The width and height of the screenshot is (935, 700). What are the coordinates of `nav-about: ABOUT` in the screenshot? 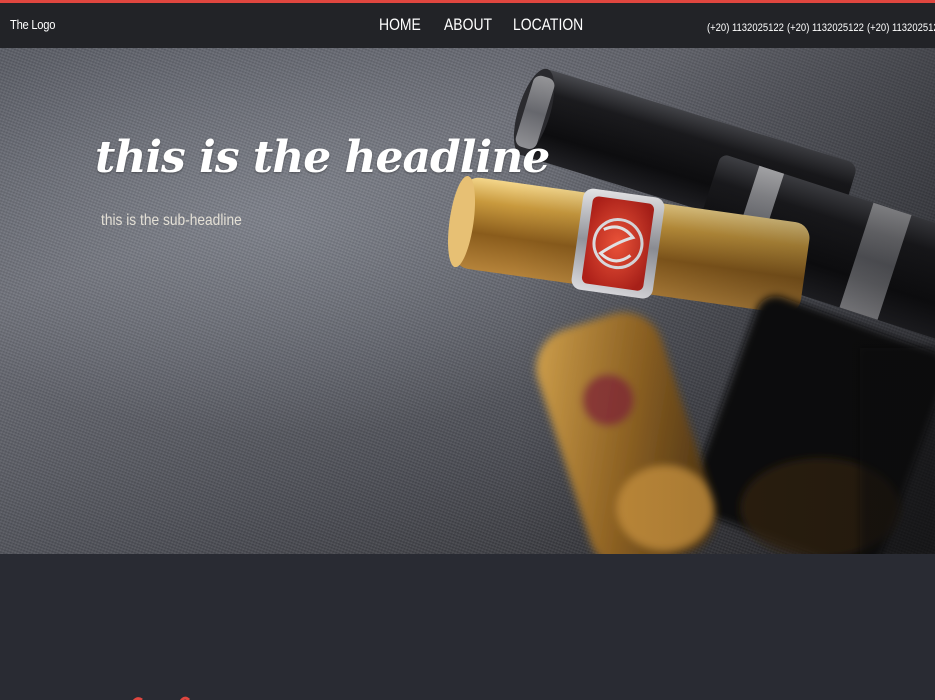 It's located at (468, 25).